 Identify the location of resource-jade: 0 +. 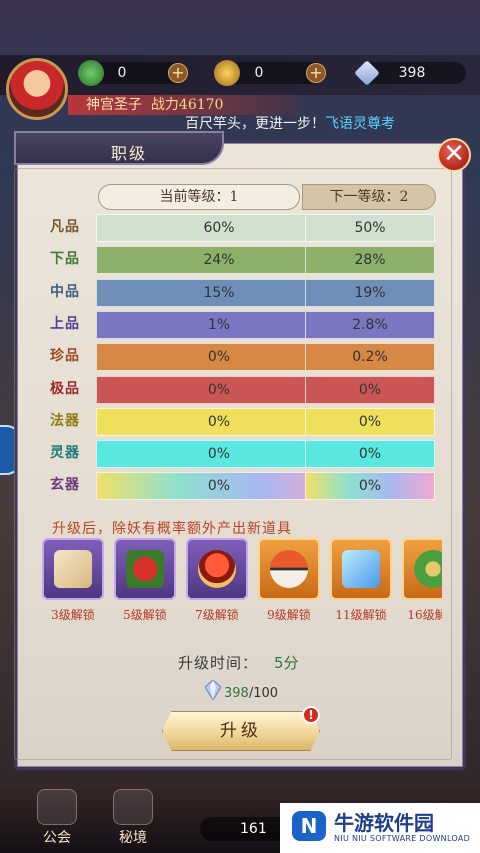
(133, 73).